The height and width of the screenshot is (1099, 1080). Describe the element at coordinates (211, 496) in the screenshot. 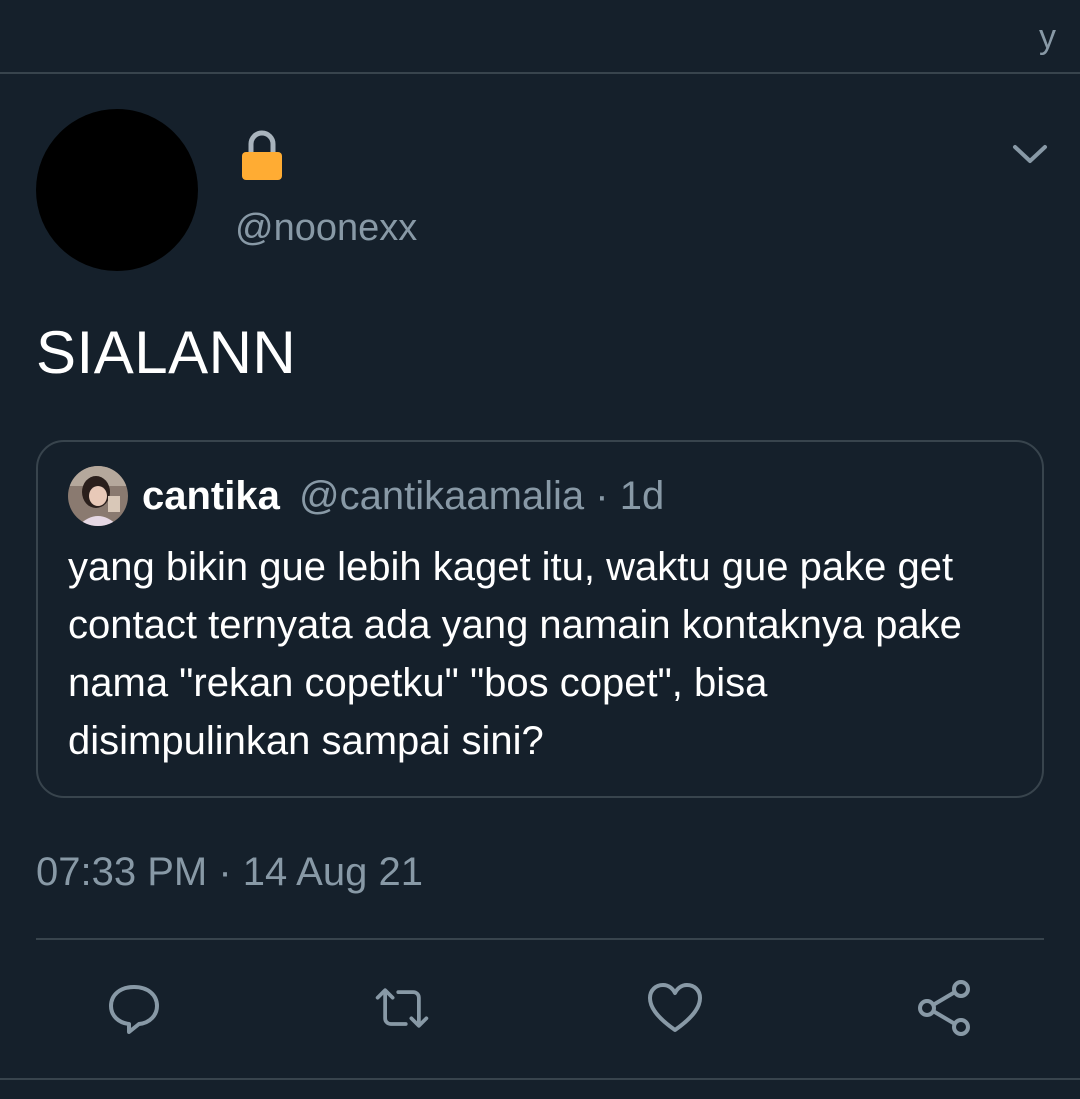

I see `quoted-author-name: cantika` at that location.